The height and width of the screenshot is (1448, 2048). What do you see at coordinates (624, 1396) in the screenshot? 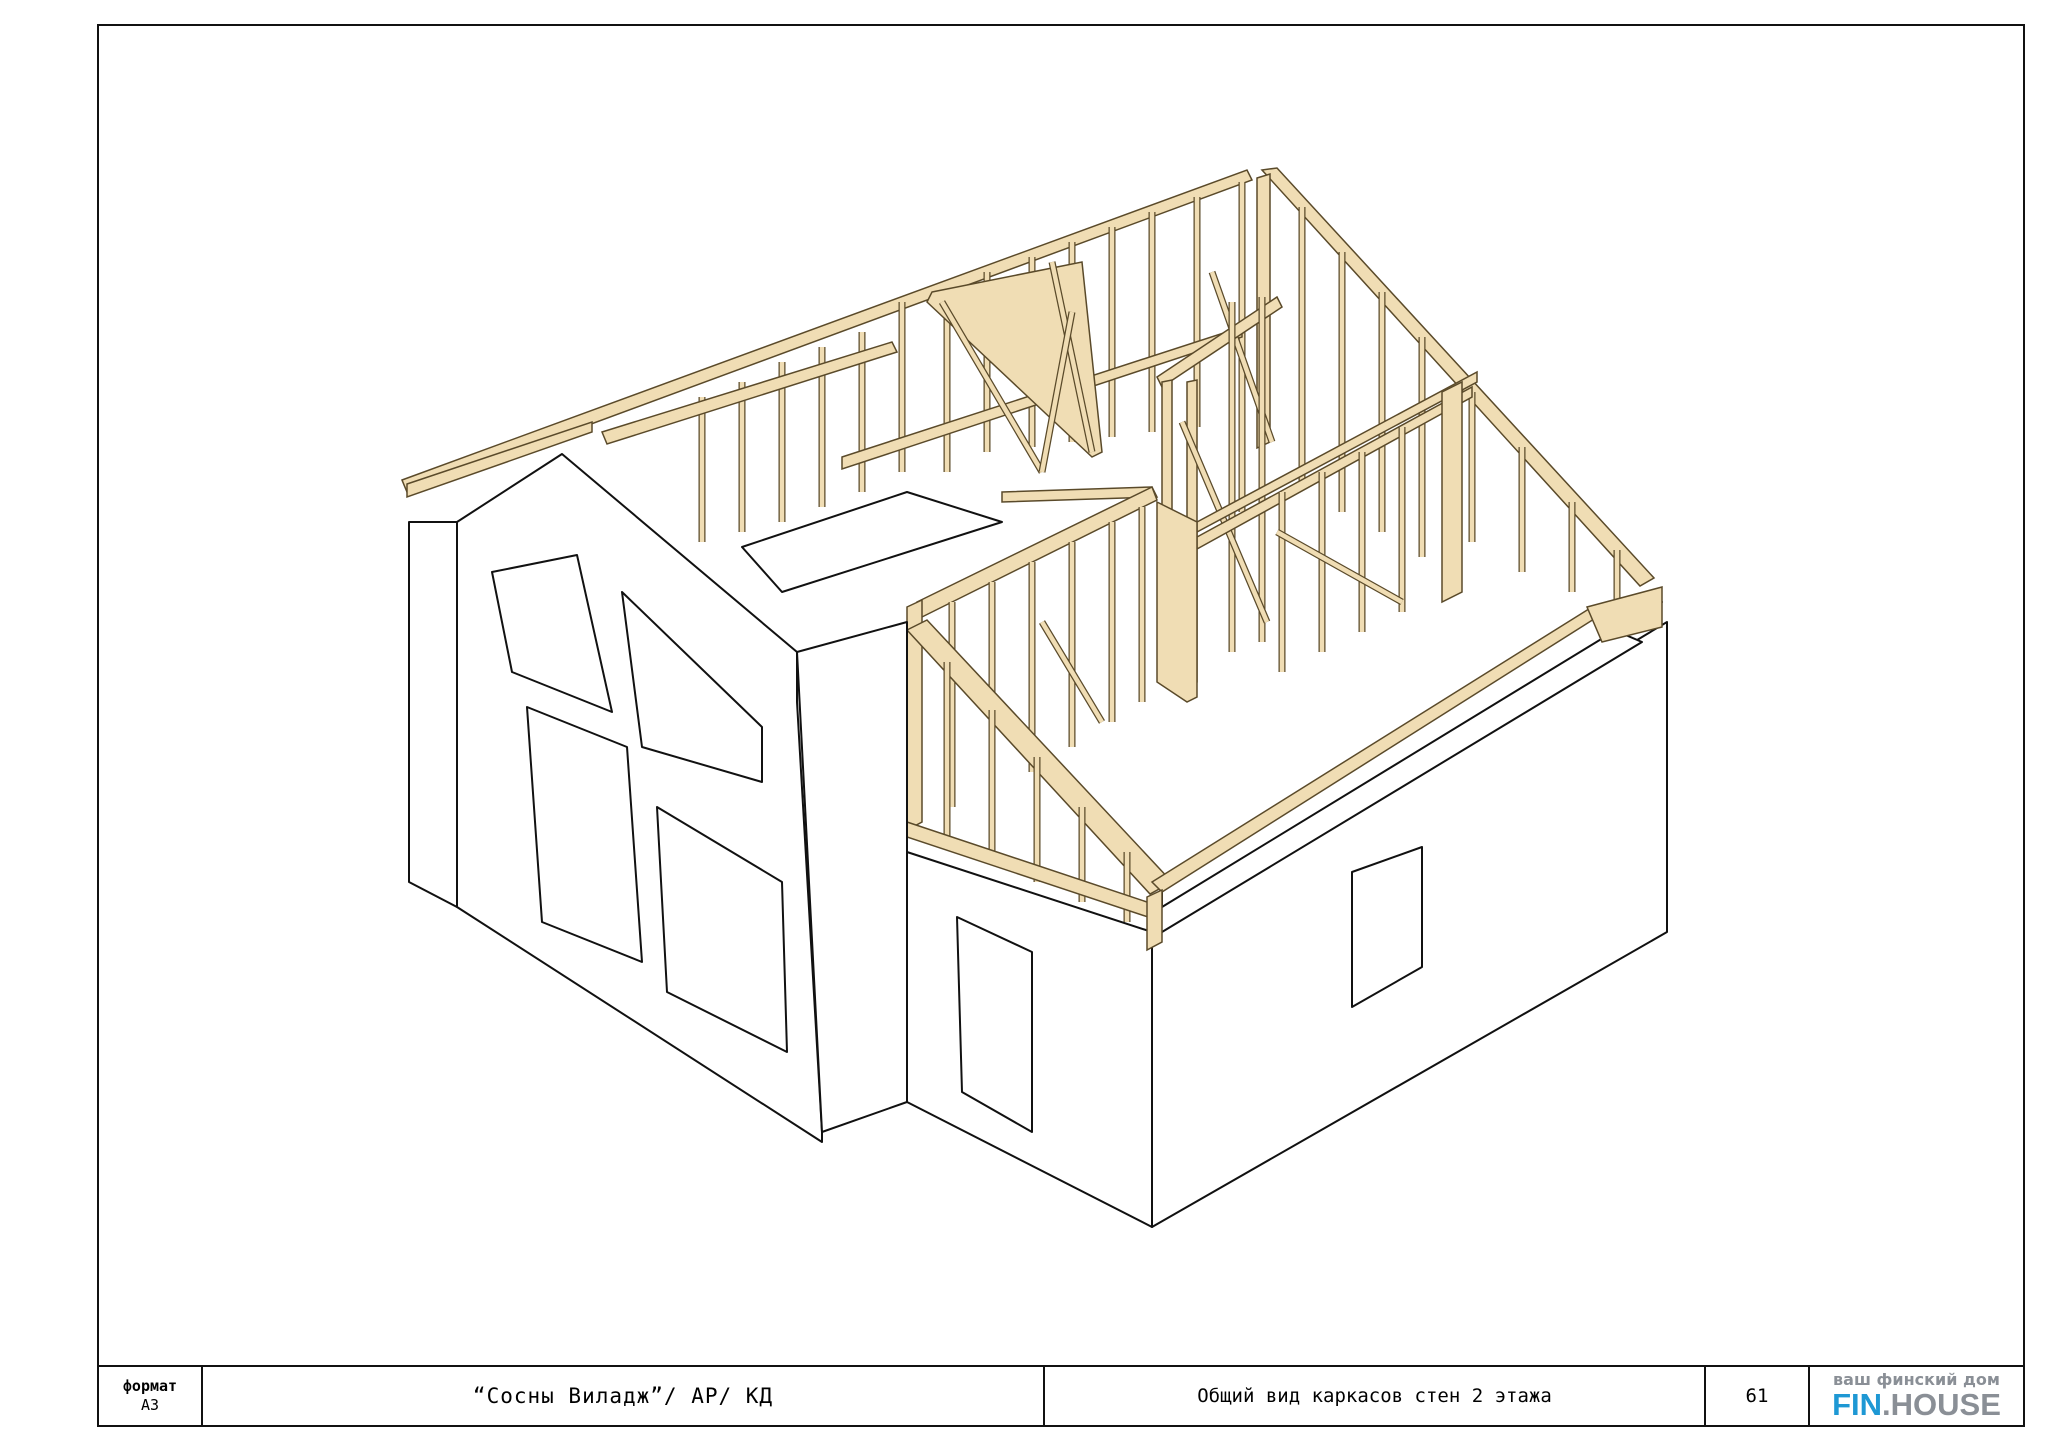
I see `project-name: “Сосны Виладж”/ АР/ КД` at bounding box center [624, 1396].